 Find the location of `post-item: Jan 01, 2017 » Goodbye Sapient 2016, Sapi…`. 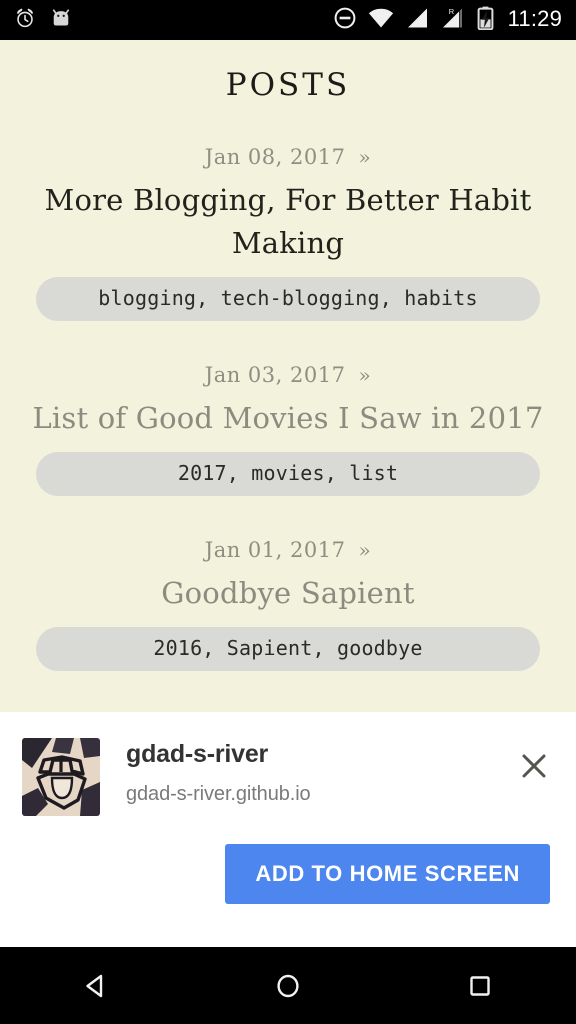

post-item: Jan 01, 2017 » Goodbye Sapient 2016, Sapi… is located at coordinates (288, 604).